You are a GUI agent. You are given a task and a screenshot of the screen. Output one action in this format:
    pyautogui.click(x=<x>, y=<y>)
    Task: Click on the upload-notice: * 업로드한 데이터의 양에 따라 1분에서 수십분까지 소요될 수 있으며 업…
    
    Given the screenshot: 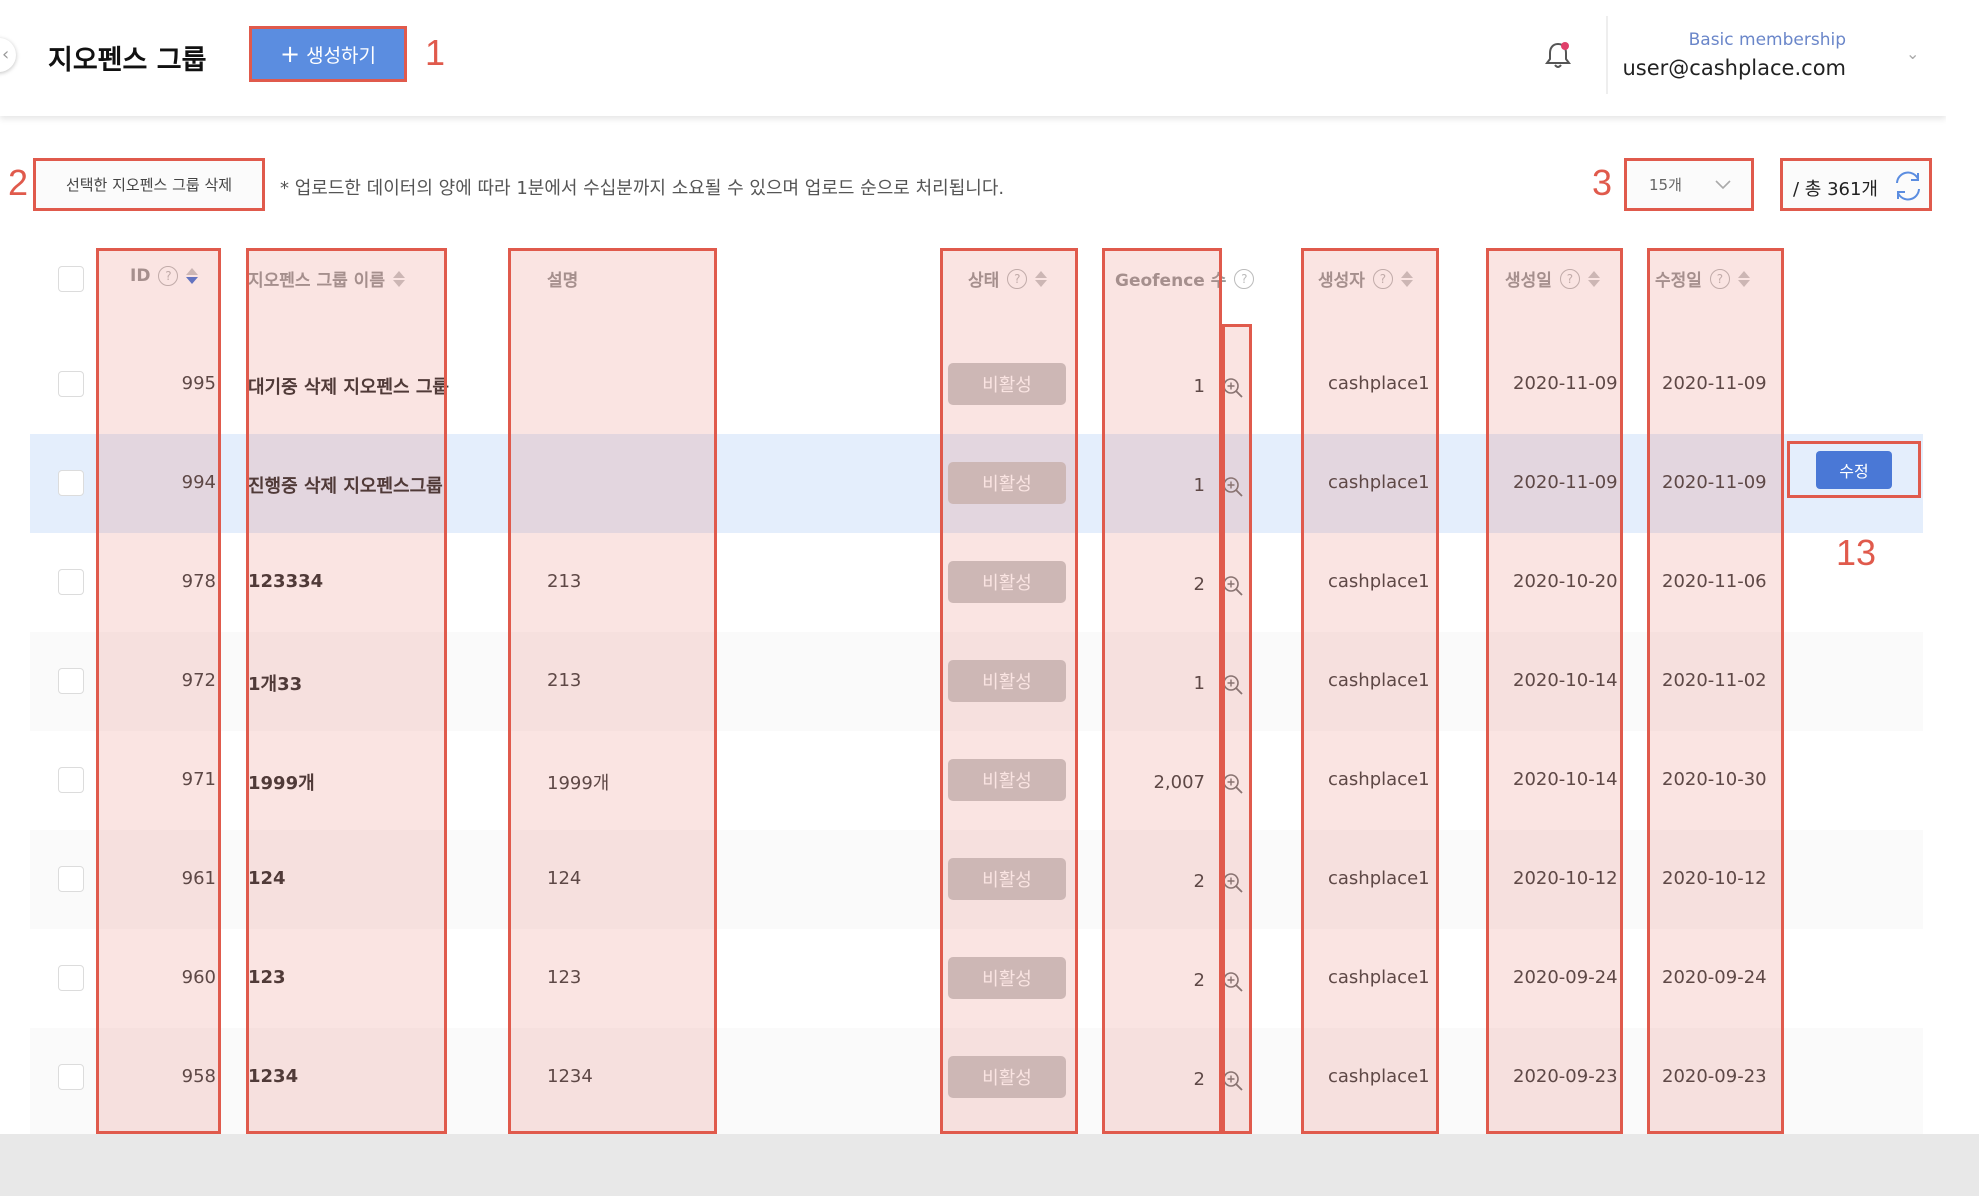 What is the action you would take?
    pyautogui.click(x=642, y=188)
    